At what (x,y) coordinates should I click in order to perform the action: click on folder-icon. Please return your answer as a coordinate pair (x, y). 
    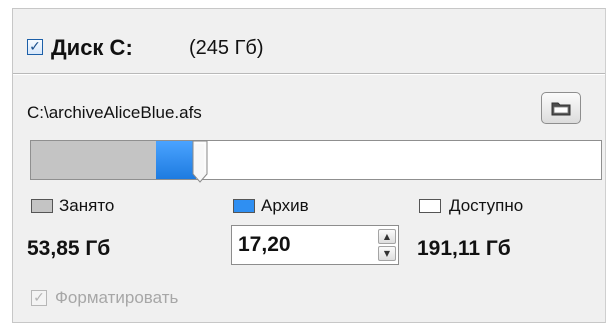
    Looking at the image, I should click on (561, 109).